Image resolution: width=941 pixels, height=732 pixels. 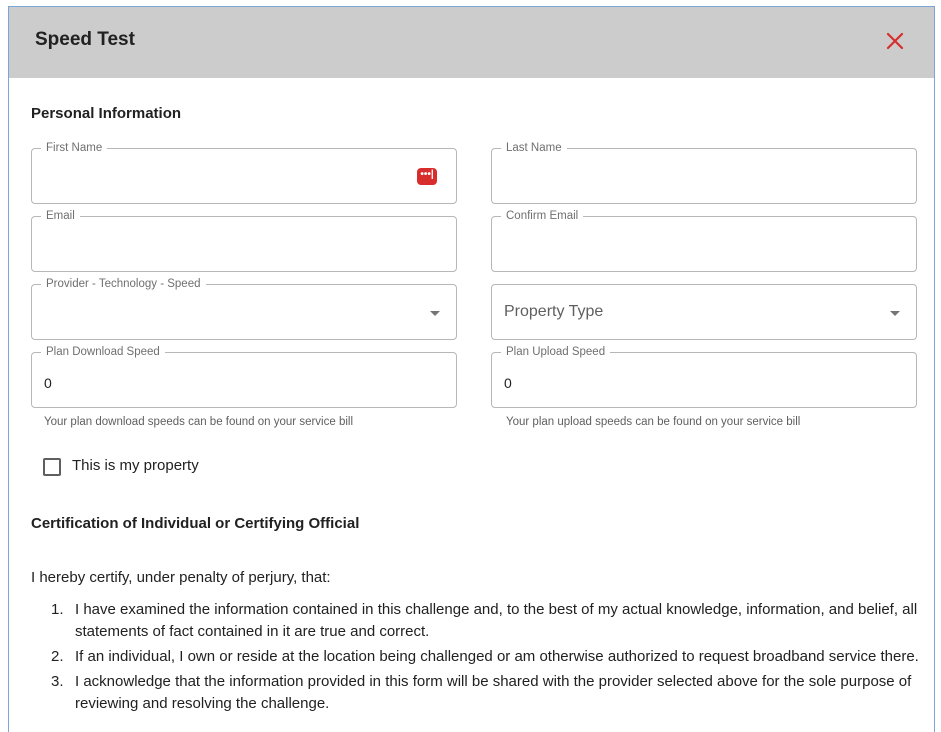 I want to click on password-manager-icon: •••|, so click(x=427, y=176).